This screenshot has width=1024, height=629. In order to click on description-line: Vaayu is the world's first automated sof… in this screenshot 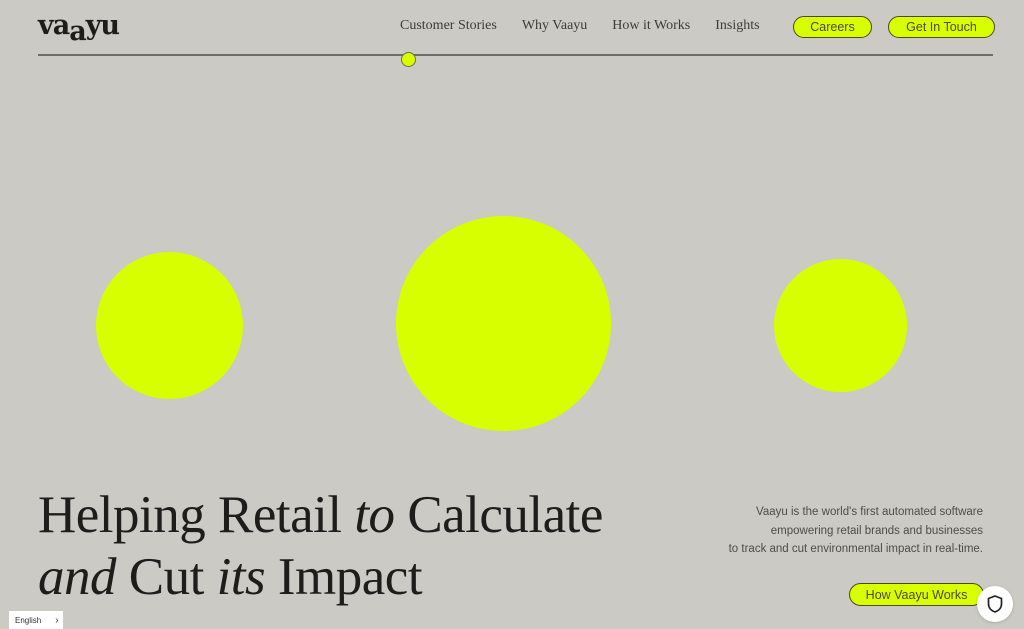, I will do `click(869, 512)`.